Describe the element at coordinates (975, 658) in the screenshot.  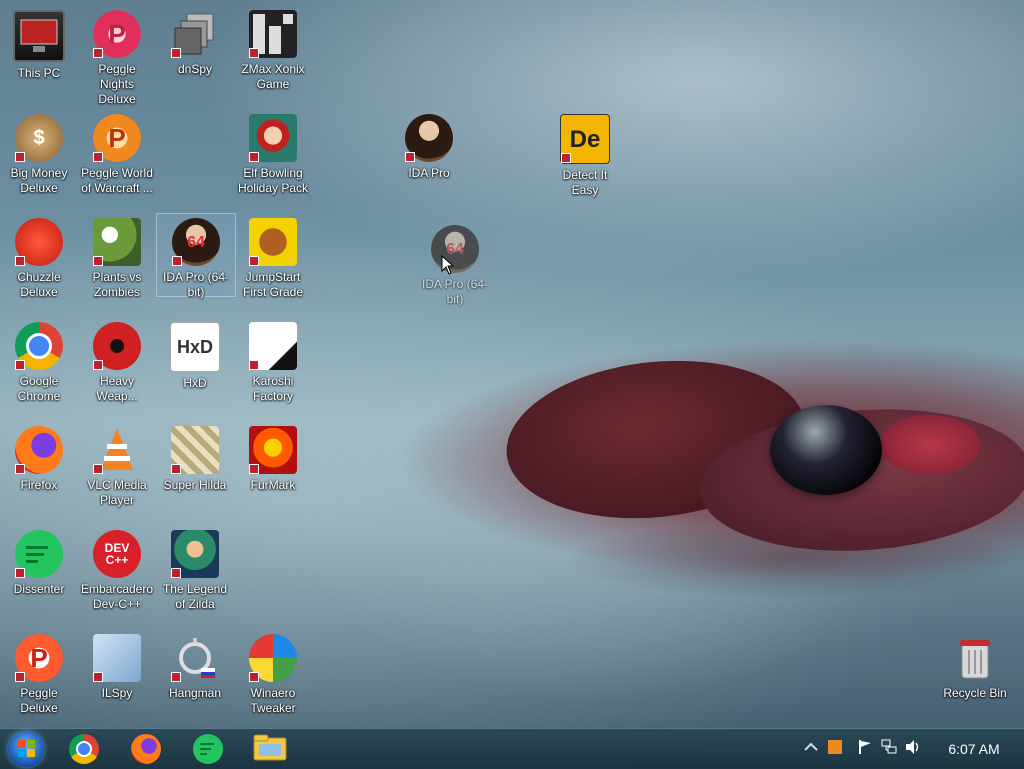
I see `recycle-bin-icon` at that location.